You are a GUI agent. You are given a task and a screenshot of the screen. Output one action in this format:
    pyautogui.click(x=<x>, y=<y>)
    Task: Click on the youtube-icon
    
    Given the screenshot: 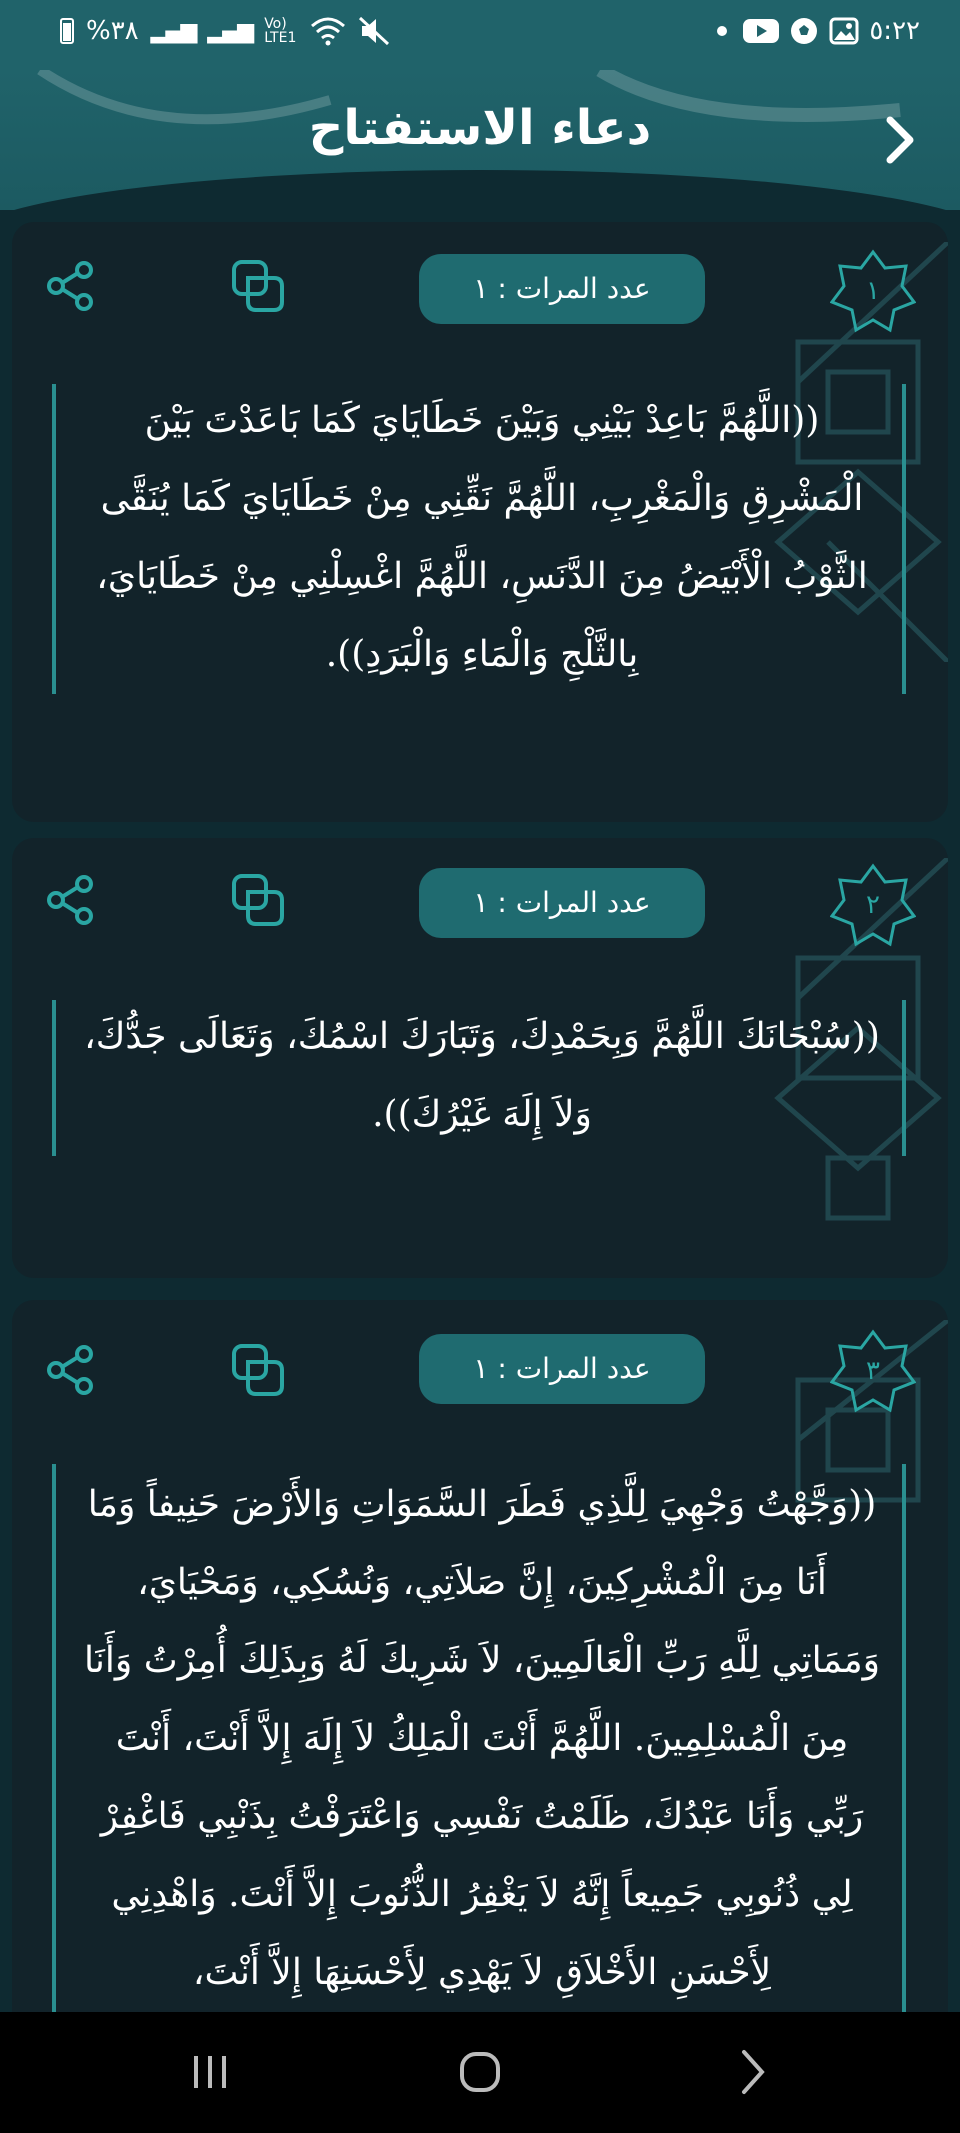 What is the action you would take?
    pyautogui.click(x=761, y=31)
    